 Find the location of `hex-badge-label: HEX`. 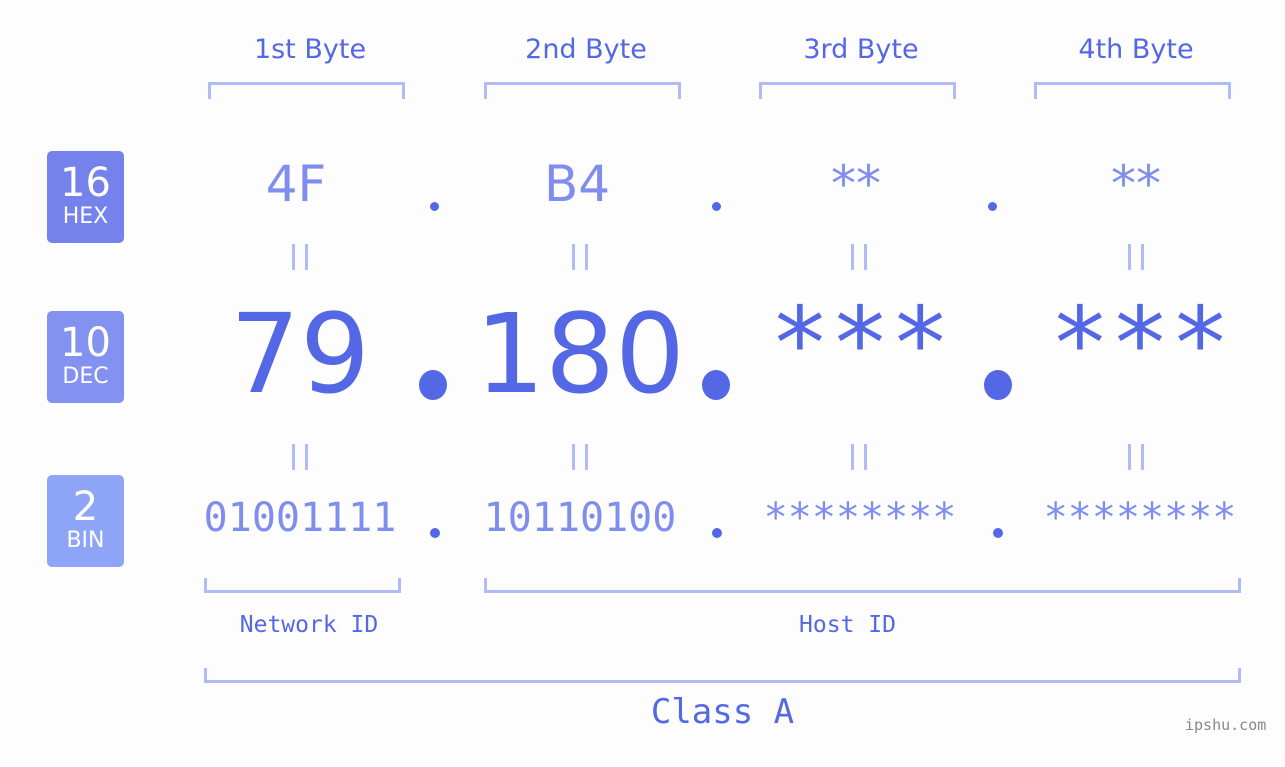

hex-badge-label: HEX is located at coordinates (85, 216).